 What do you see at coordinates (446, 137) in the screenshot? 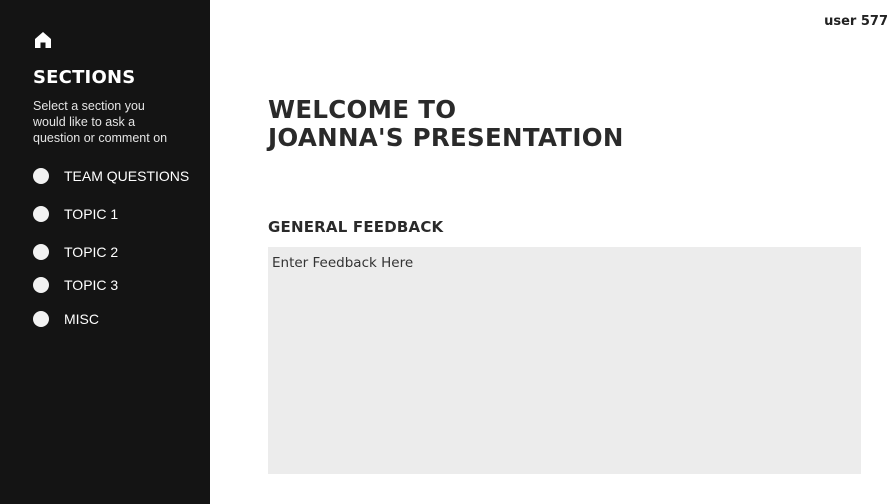
I see `page-title-line-2: JOANNA'S PRESENTATION` at bounding box center [446, 137].